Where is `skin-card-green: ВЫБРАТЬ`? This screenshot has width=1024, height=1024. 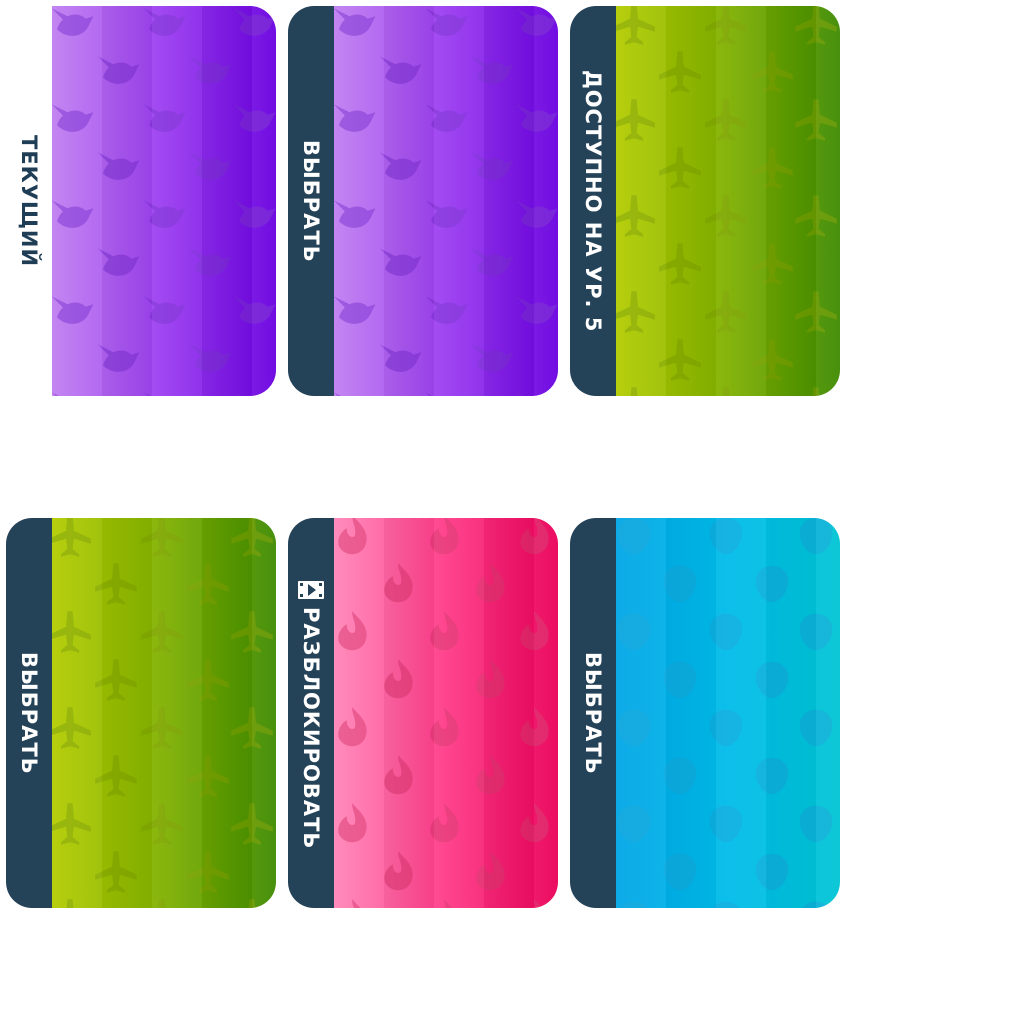 skin-card-green: ВЫБРАТЬ is located at coordinates (141, 713).